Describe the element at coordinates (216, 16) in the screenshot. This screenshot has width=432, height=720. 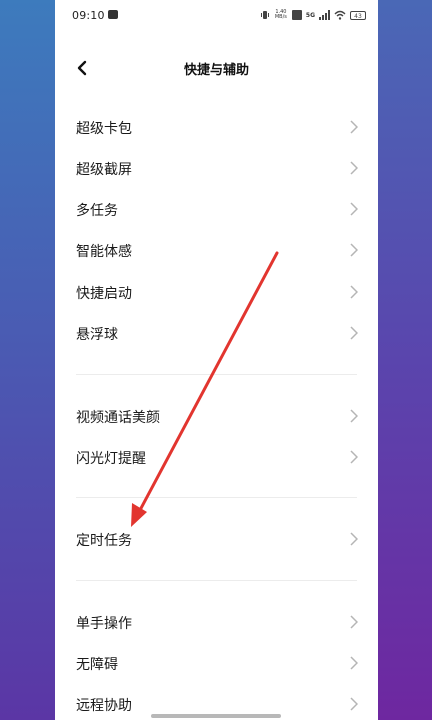
I see `status-bar: 09:10 1.40 MB/s 5G 43` at that location.